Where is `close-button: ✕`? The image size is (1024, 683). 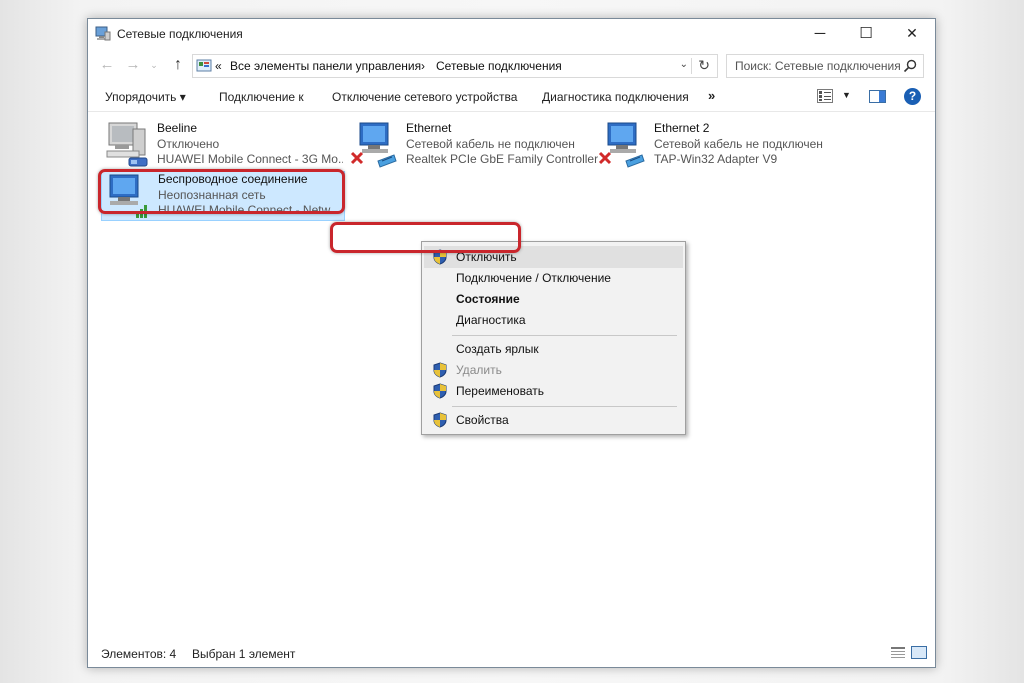 close-button: ✕ is located at coordinates (912, 34).